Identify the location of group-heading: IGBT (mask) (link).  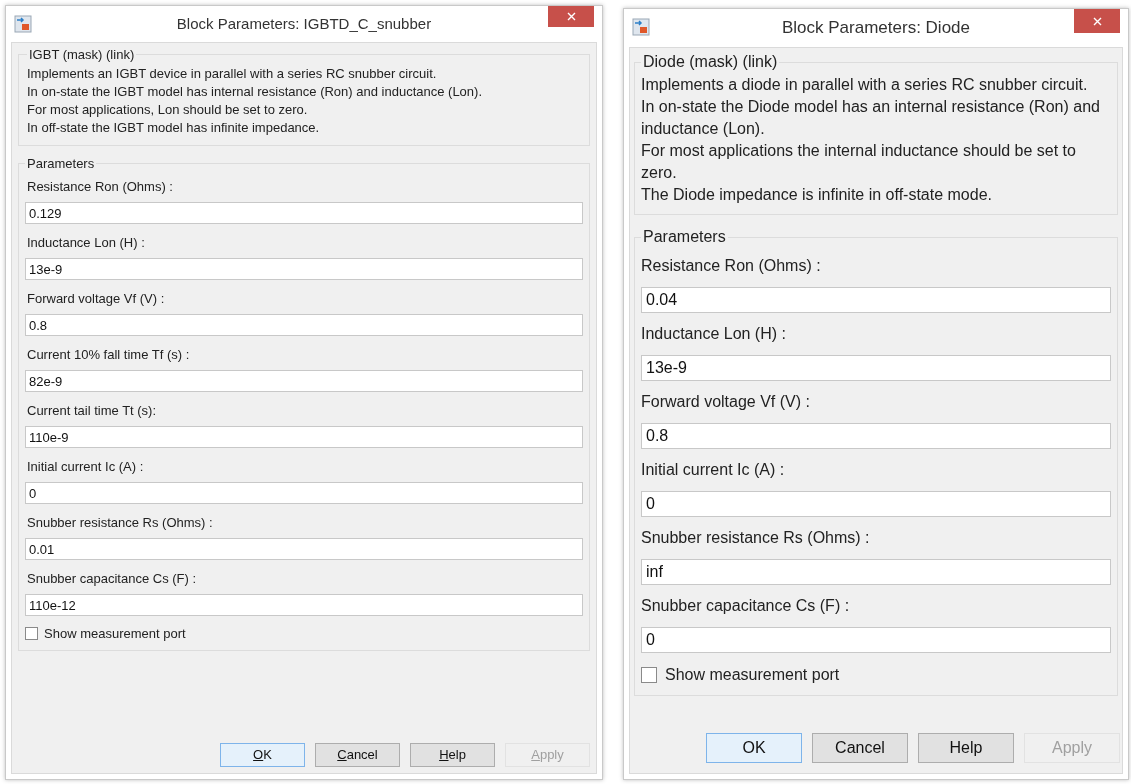
(82, 55).